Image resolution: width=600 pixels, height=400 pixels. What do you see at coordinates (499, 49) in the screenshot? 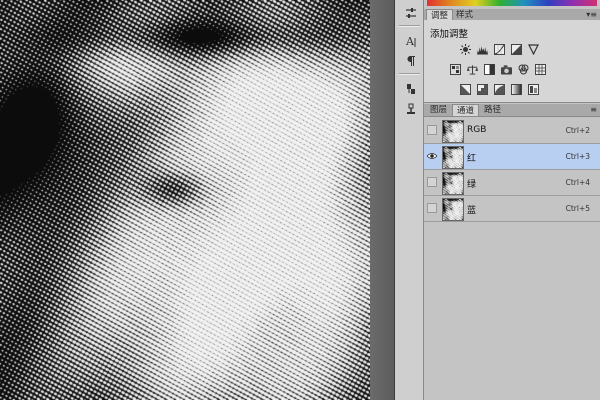
I see `curves-icon` at bounding box center [499, 49].